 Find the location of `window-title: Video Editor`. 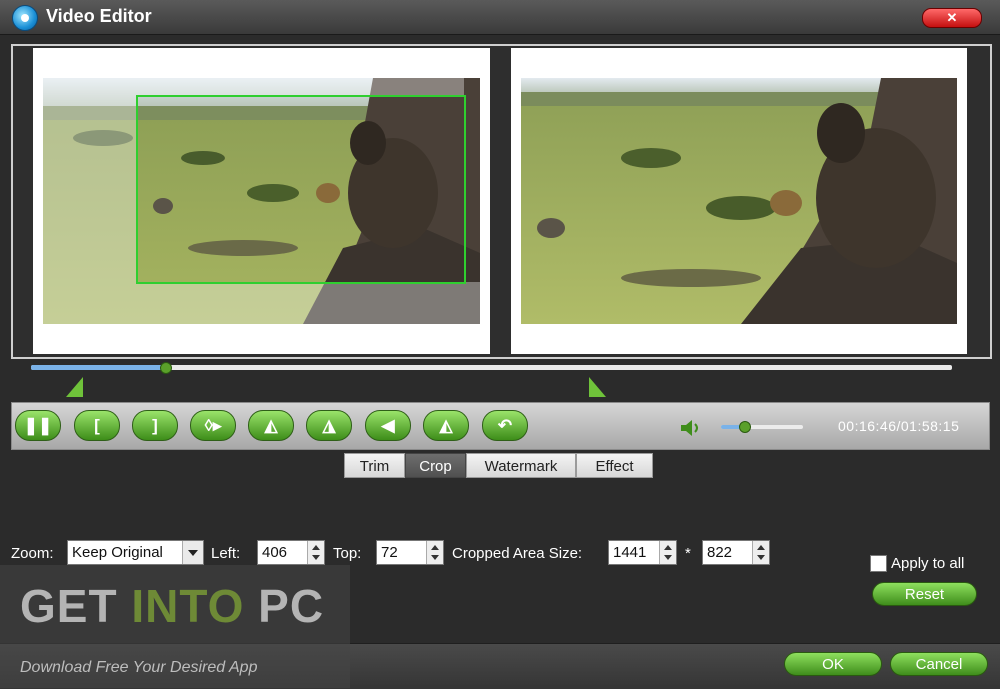

window-title: Video Editor is located at coordinates (99, 16).